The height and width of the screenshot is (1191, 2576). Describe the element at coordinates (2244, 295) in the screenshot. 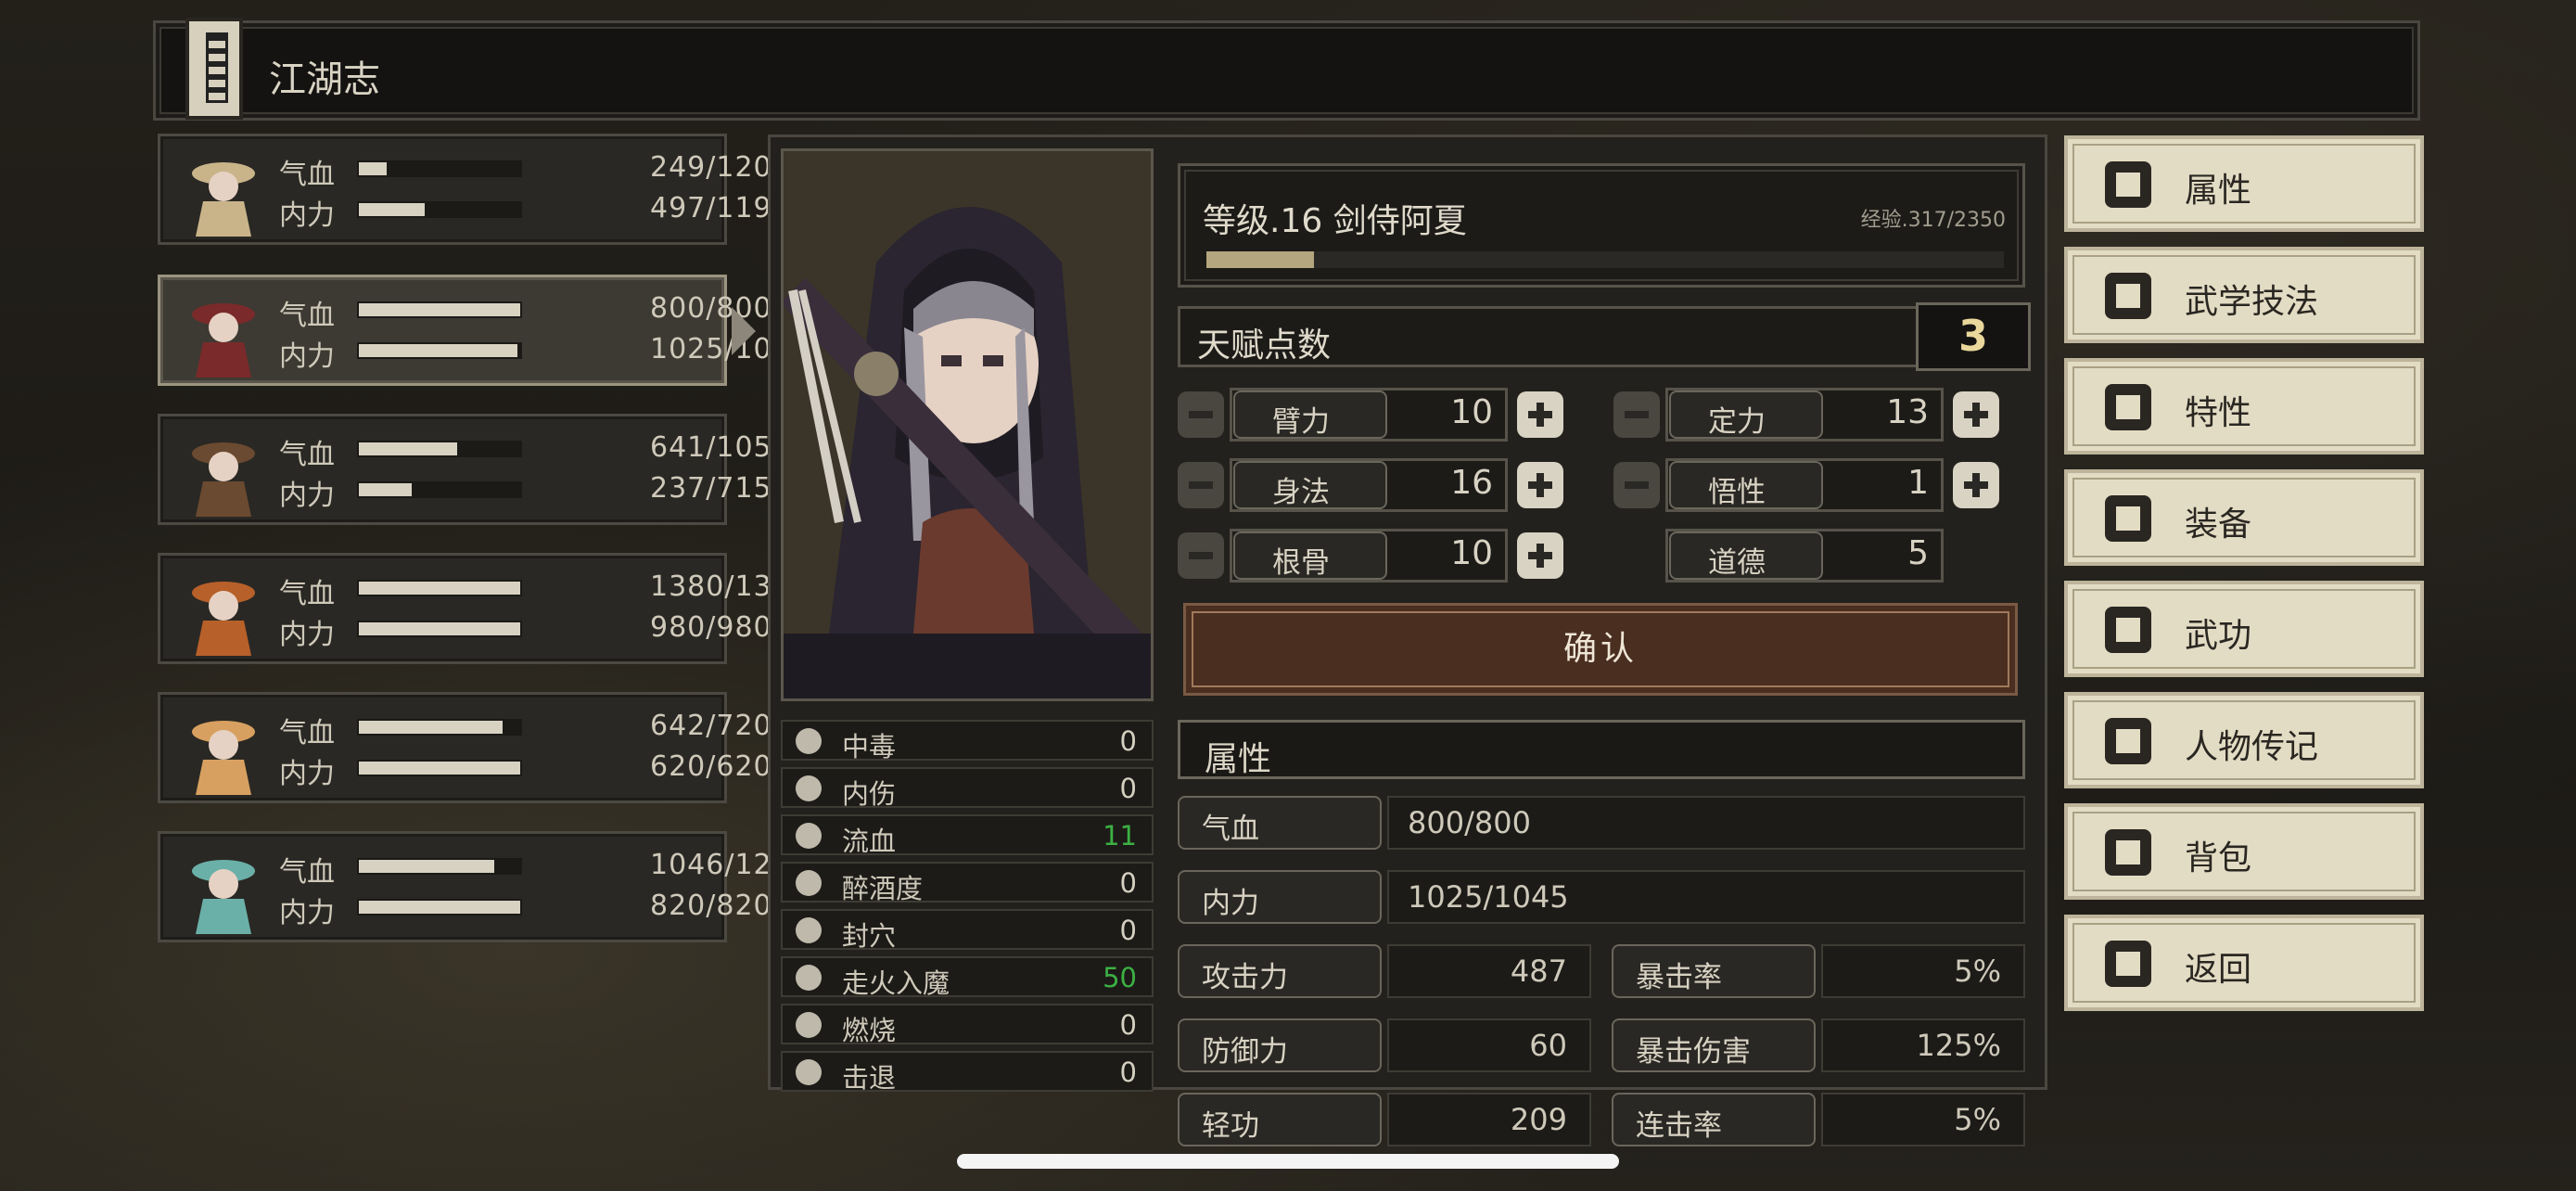

I see `menu-button-martial-arts: 武学技法` at that location.